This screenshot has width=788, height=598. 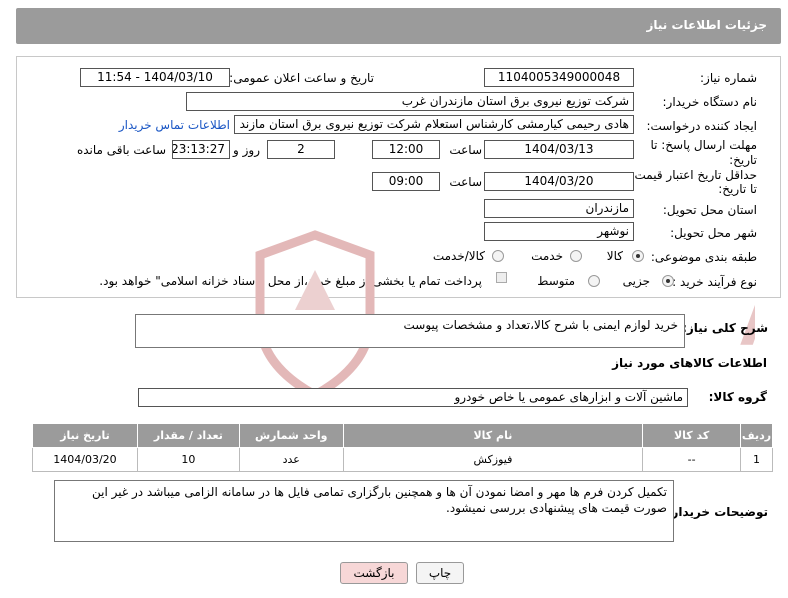 I want to click on cell-row-number: 1, so click(x=756, y=459).